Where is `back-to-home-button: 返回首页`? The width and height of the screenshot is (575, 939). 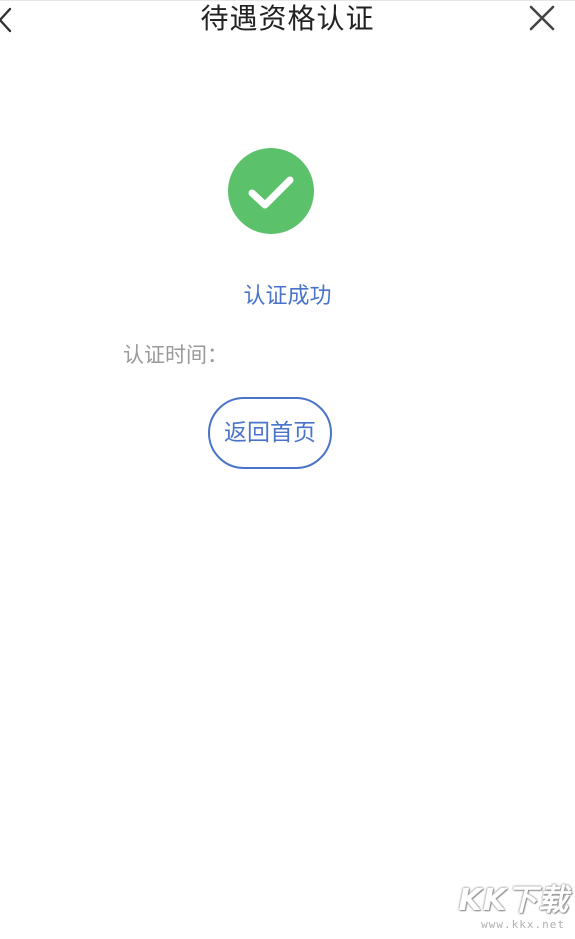 back-to-home-button: 返回首页 is located at coordinates (270, 433).